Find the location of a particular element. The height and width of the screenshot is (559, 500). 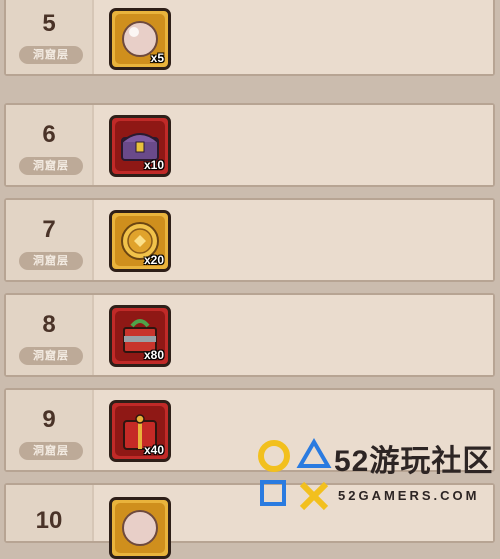

level-cell: 10 is located at coordinates (49, 513).